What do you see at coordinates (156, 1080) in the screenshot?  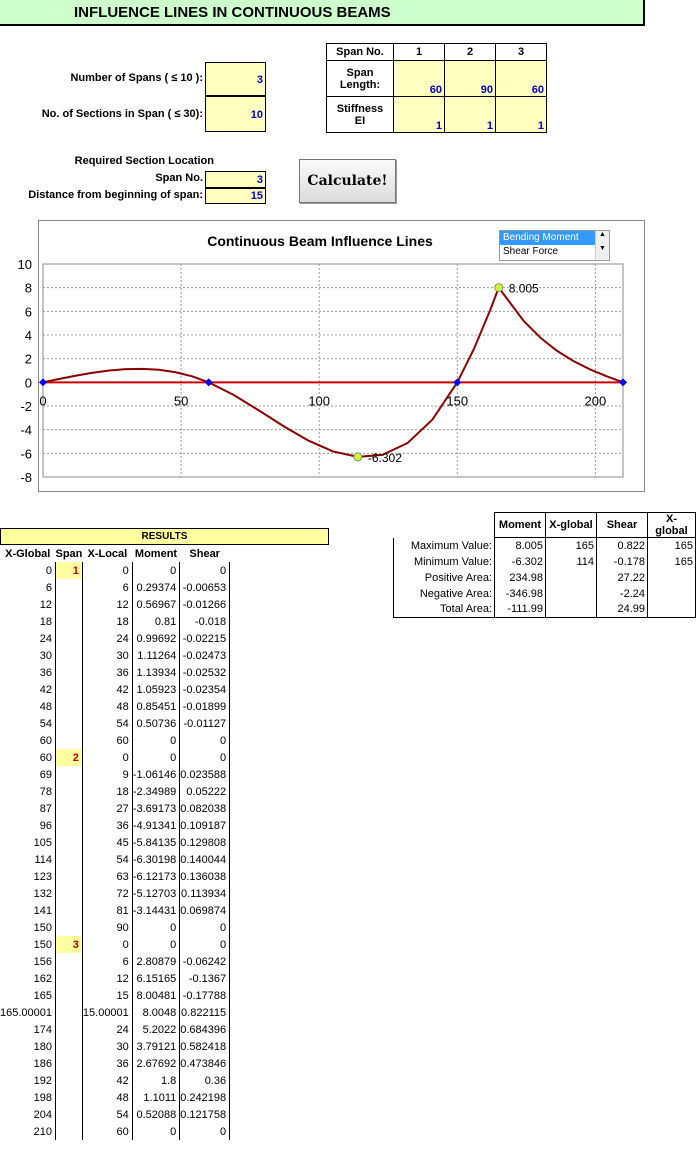 I see `results-cell: 1.8` at bounding box center [156, 1080].